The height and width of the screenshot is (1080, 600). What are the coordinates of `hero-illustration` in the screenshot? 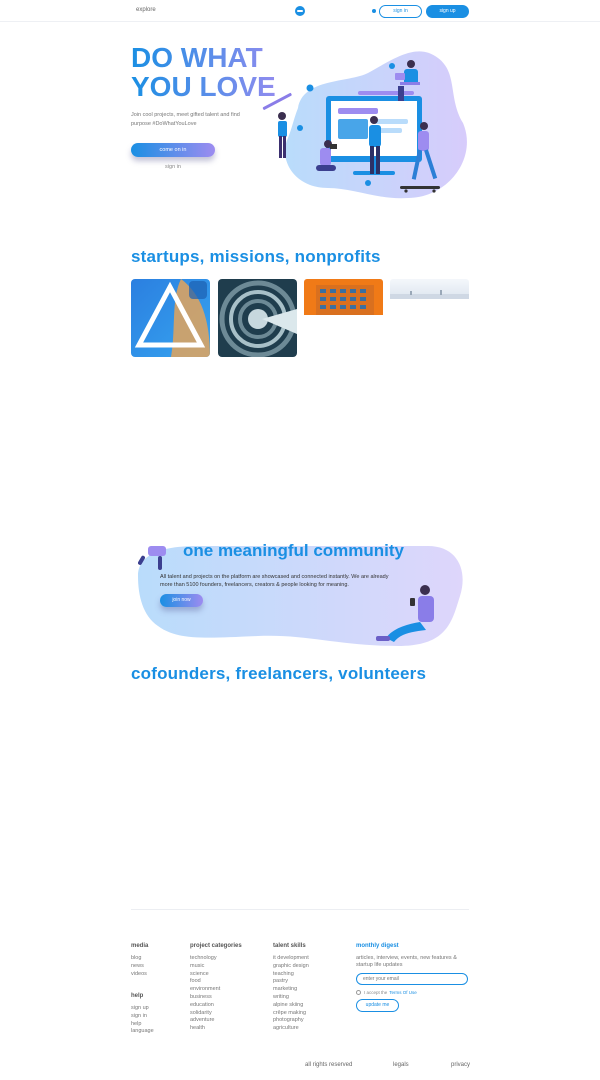 It's located at (364, 125).